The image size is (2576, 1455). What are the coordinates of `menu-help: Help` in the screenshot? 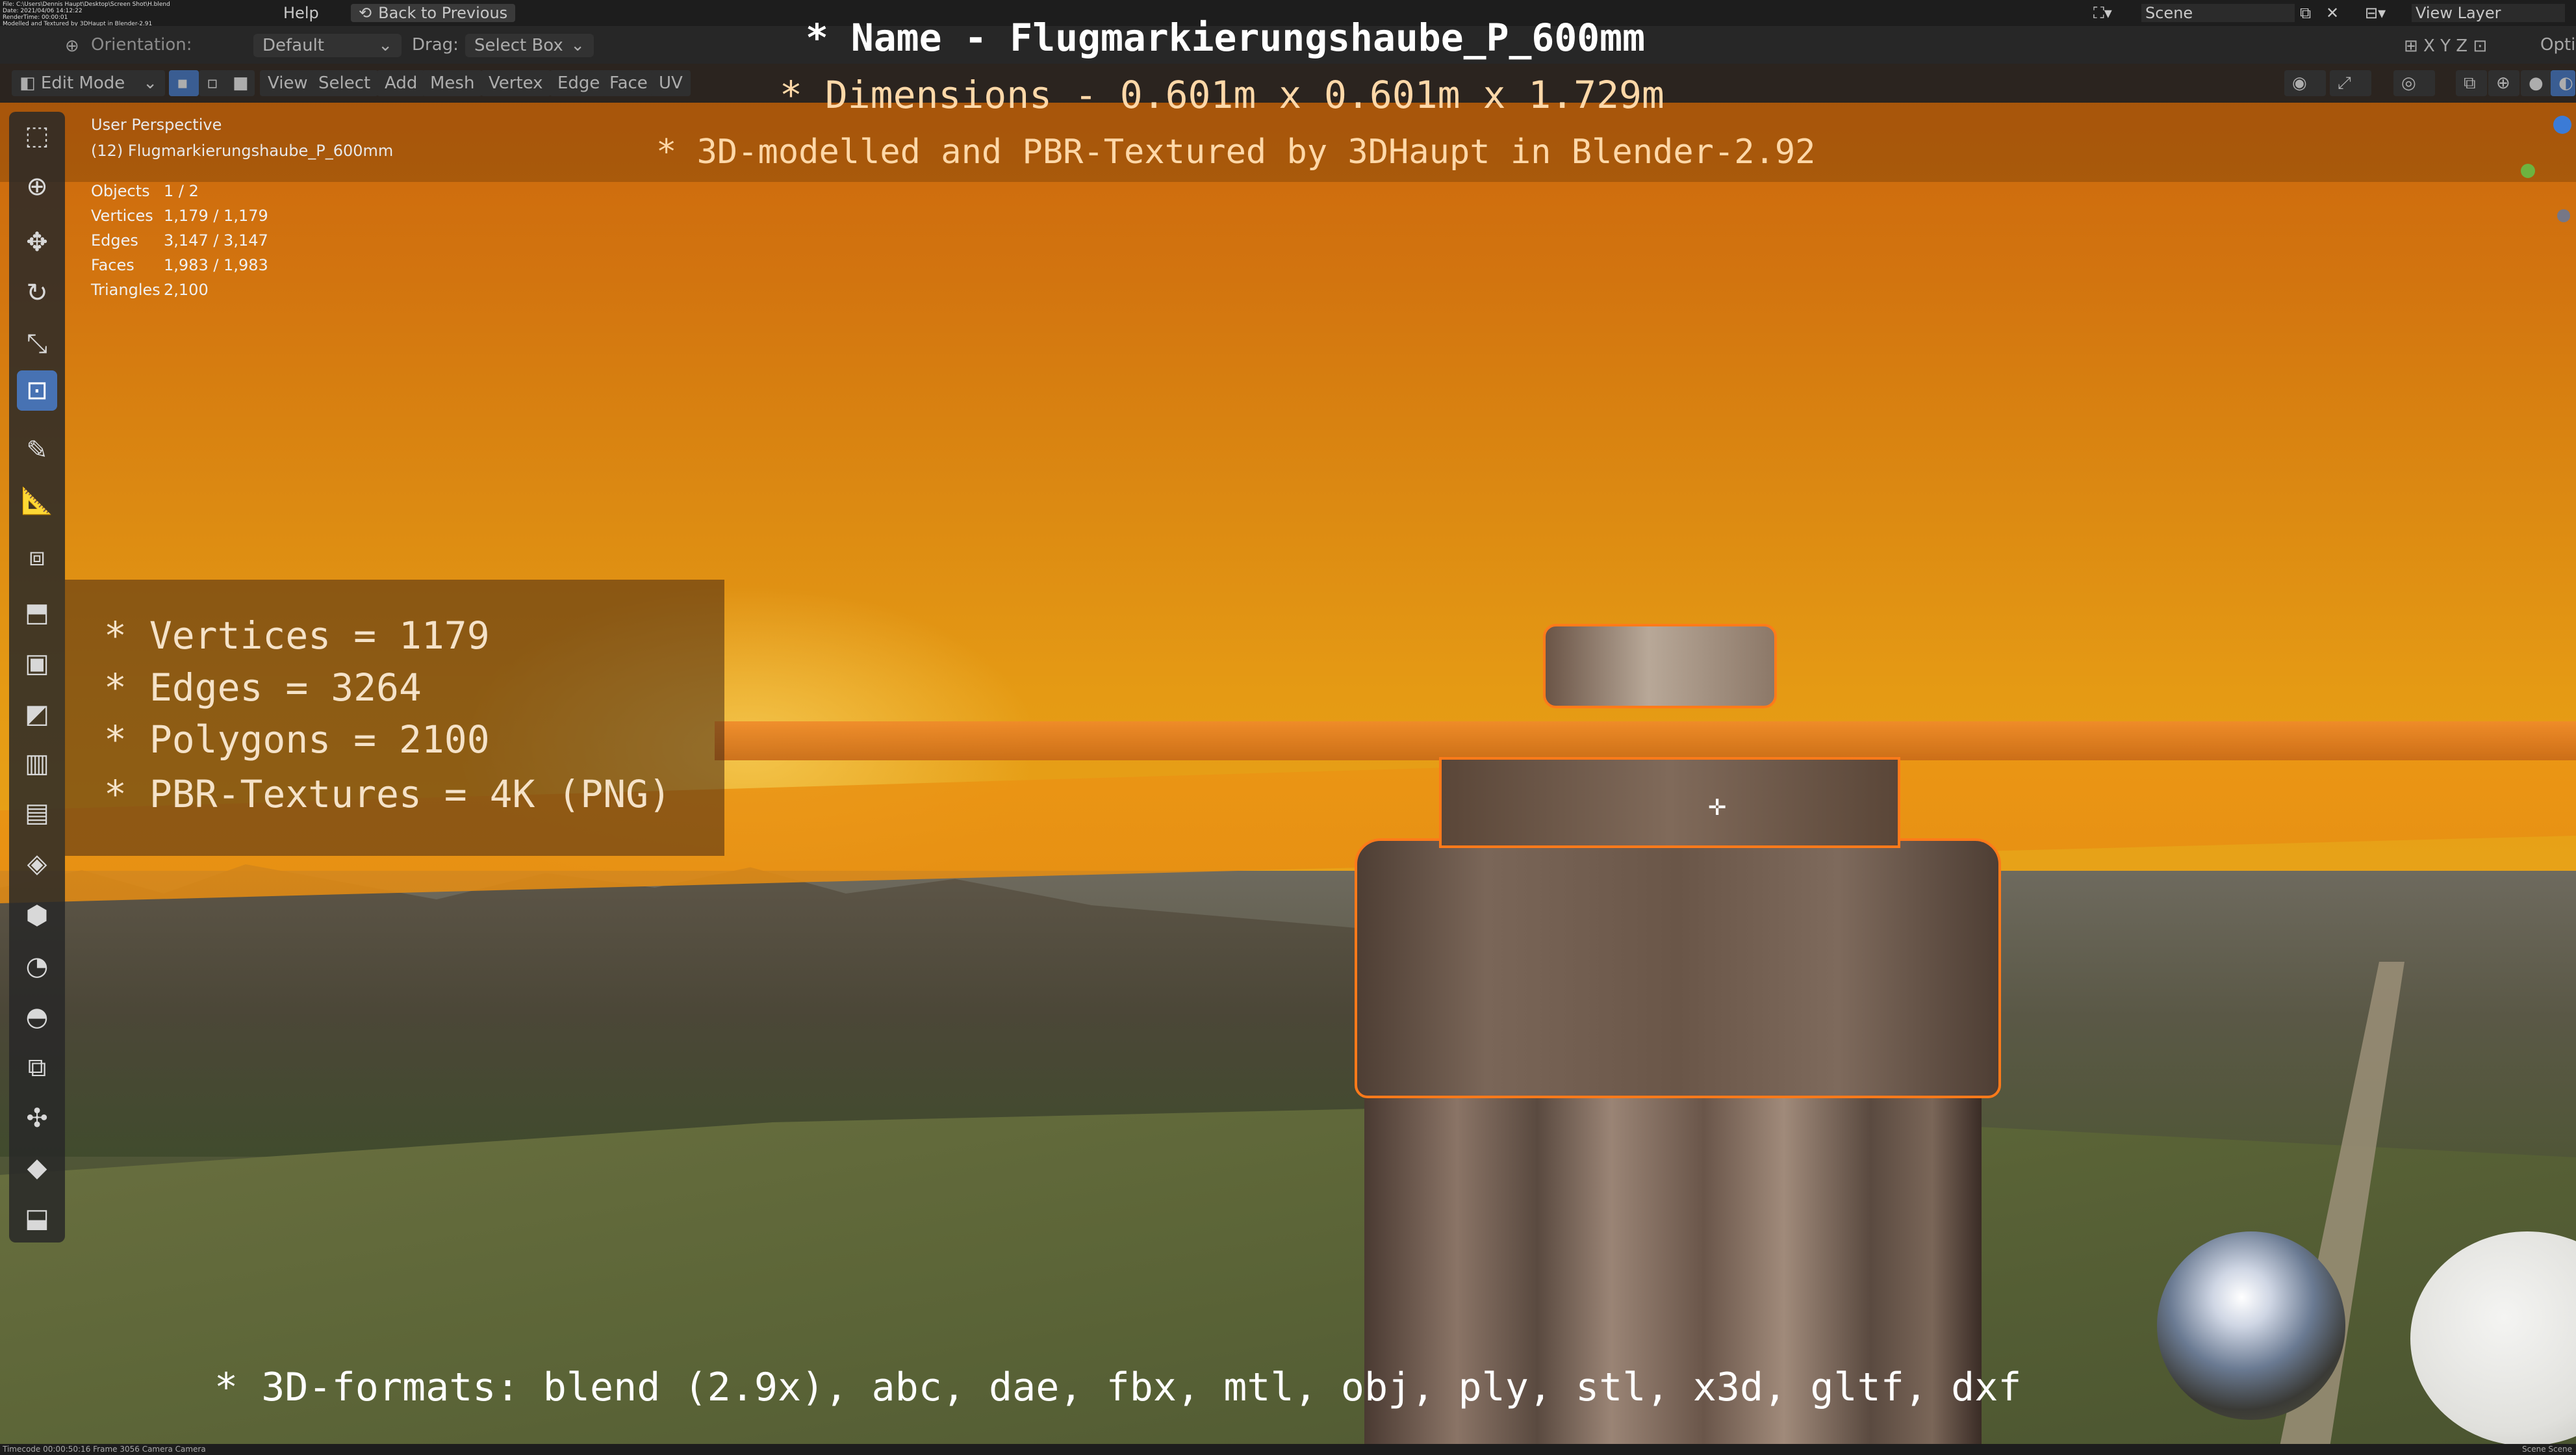 It's located at (301, 13).